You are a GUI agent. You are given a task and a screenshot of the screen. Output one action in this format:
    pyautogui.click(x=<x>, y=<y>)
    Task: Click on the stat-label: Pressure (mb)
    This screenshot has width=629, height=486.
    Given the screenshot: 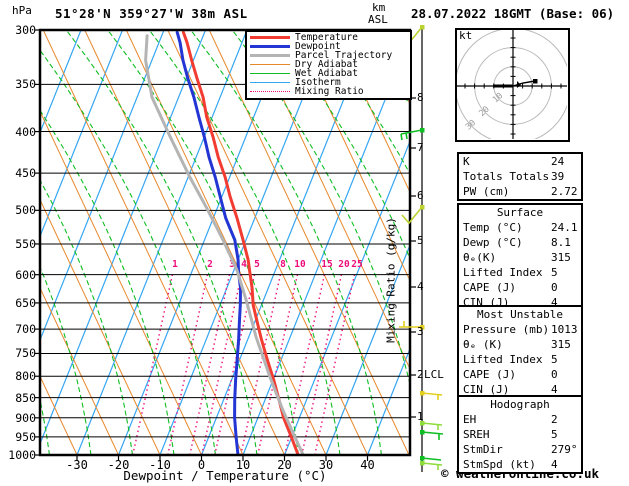 What is the action you would take?
    pyautogui.click(x=506, y=329)
    